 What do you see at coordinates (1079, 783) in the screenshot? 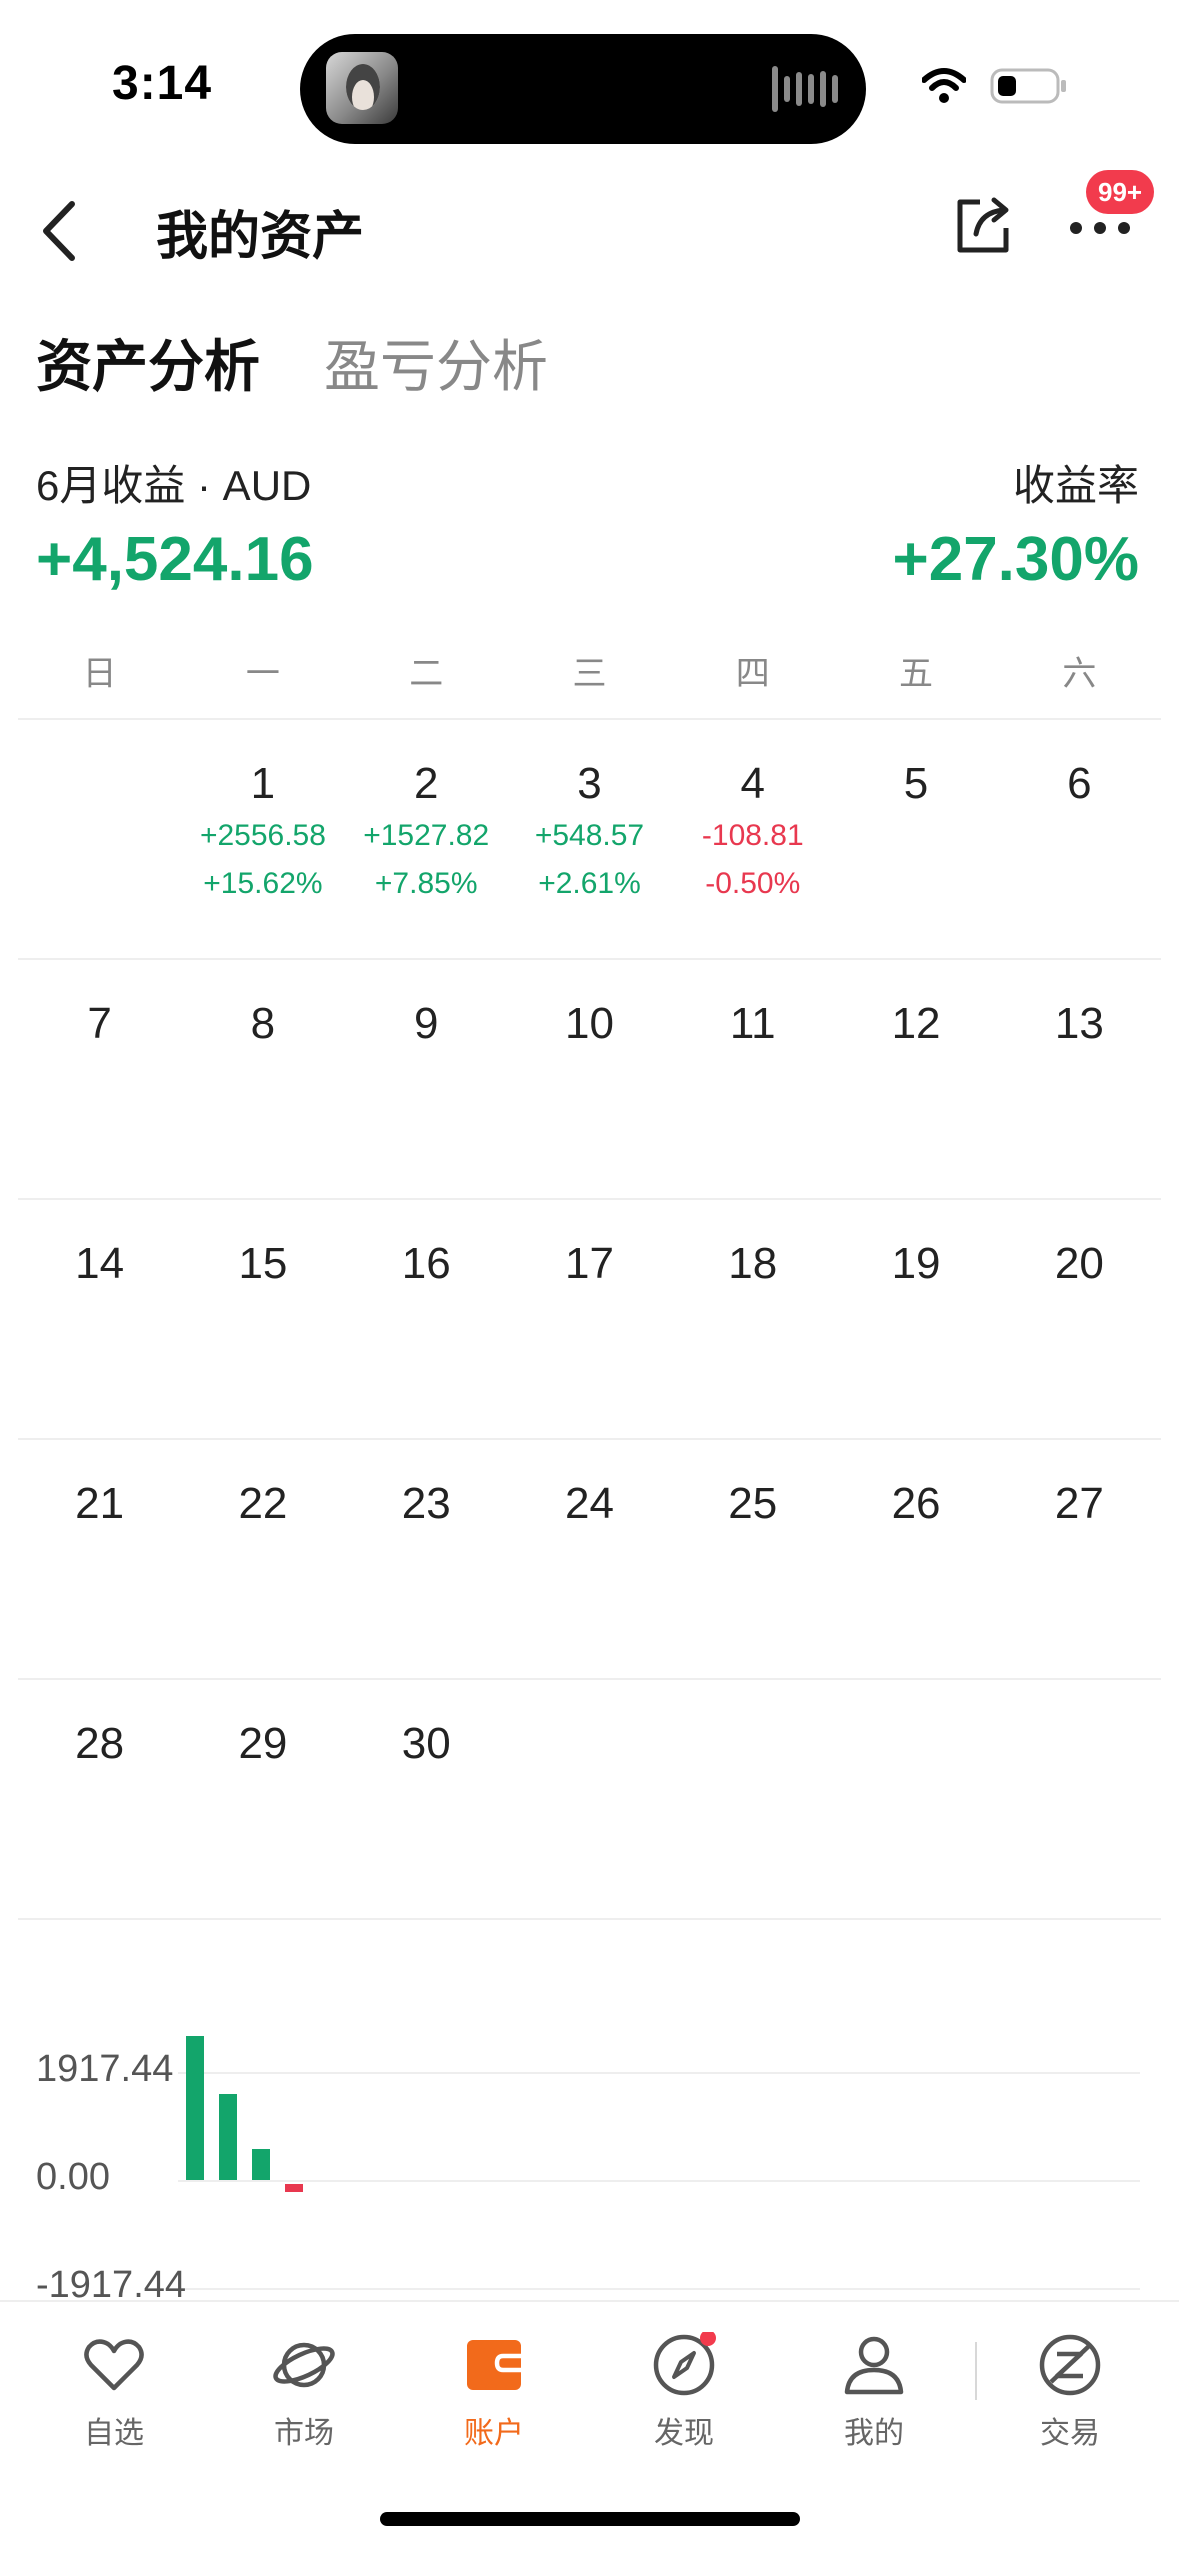
I see `day-number: 6` at bounding box center [1079, 783].